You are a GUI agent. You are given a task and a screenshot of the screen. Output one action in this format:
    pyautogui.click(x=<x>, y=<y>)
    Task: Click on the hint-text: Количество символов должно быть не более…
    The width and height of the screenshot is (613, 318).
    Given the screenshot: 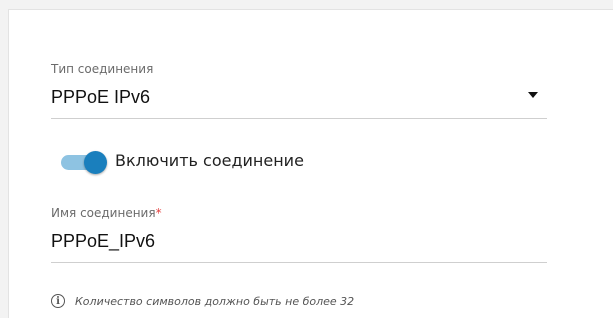 What is the action you would take?
    pyautogui.click(x=215, y=301)
    